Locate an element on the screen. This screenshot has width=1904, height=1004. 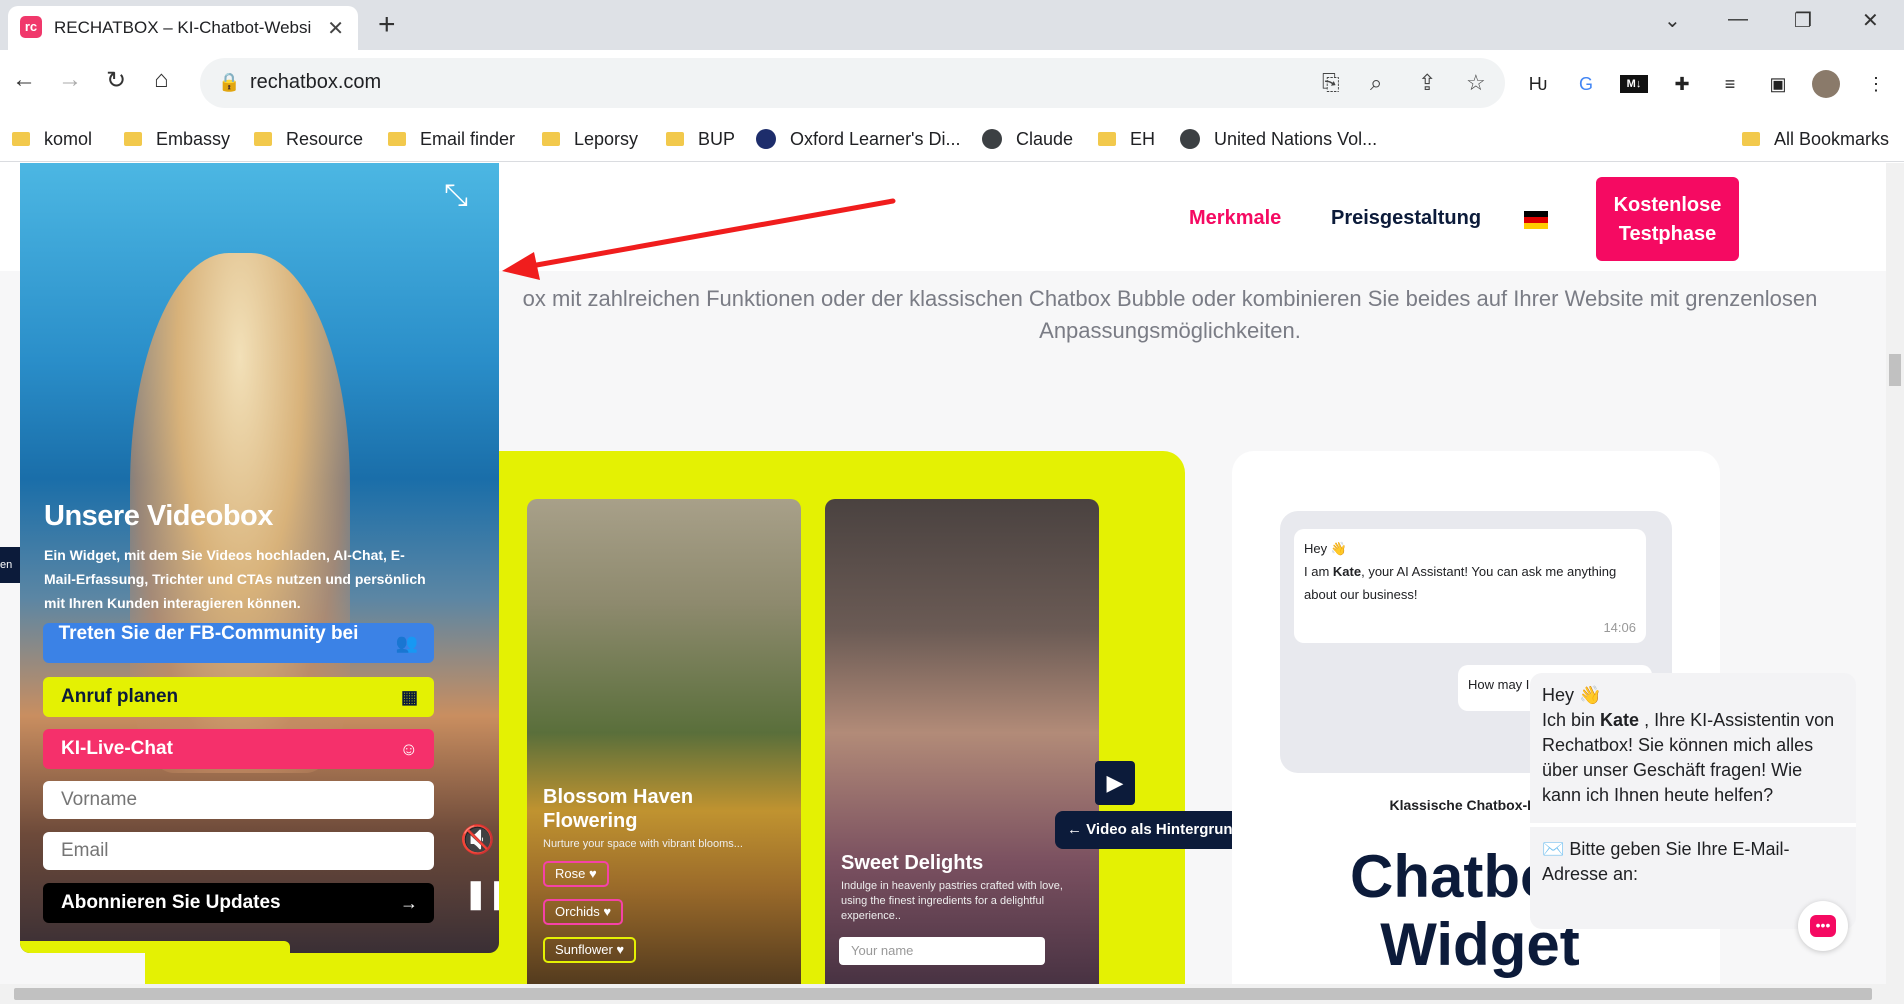
bookmark-embassy: Embassy is located at coordinates (177, 139).